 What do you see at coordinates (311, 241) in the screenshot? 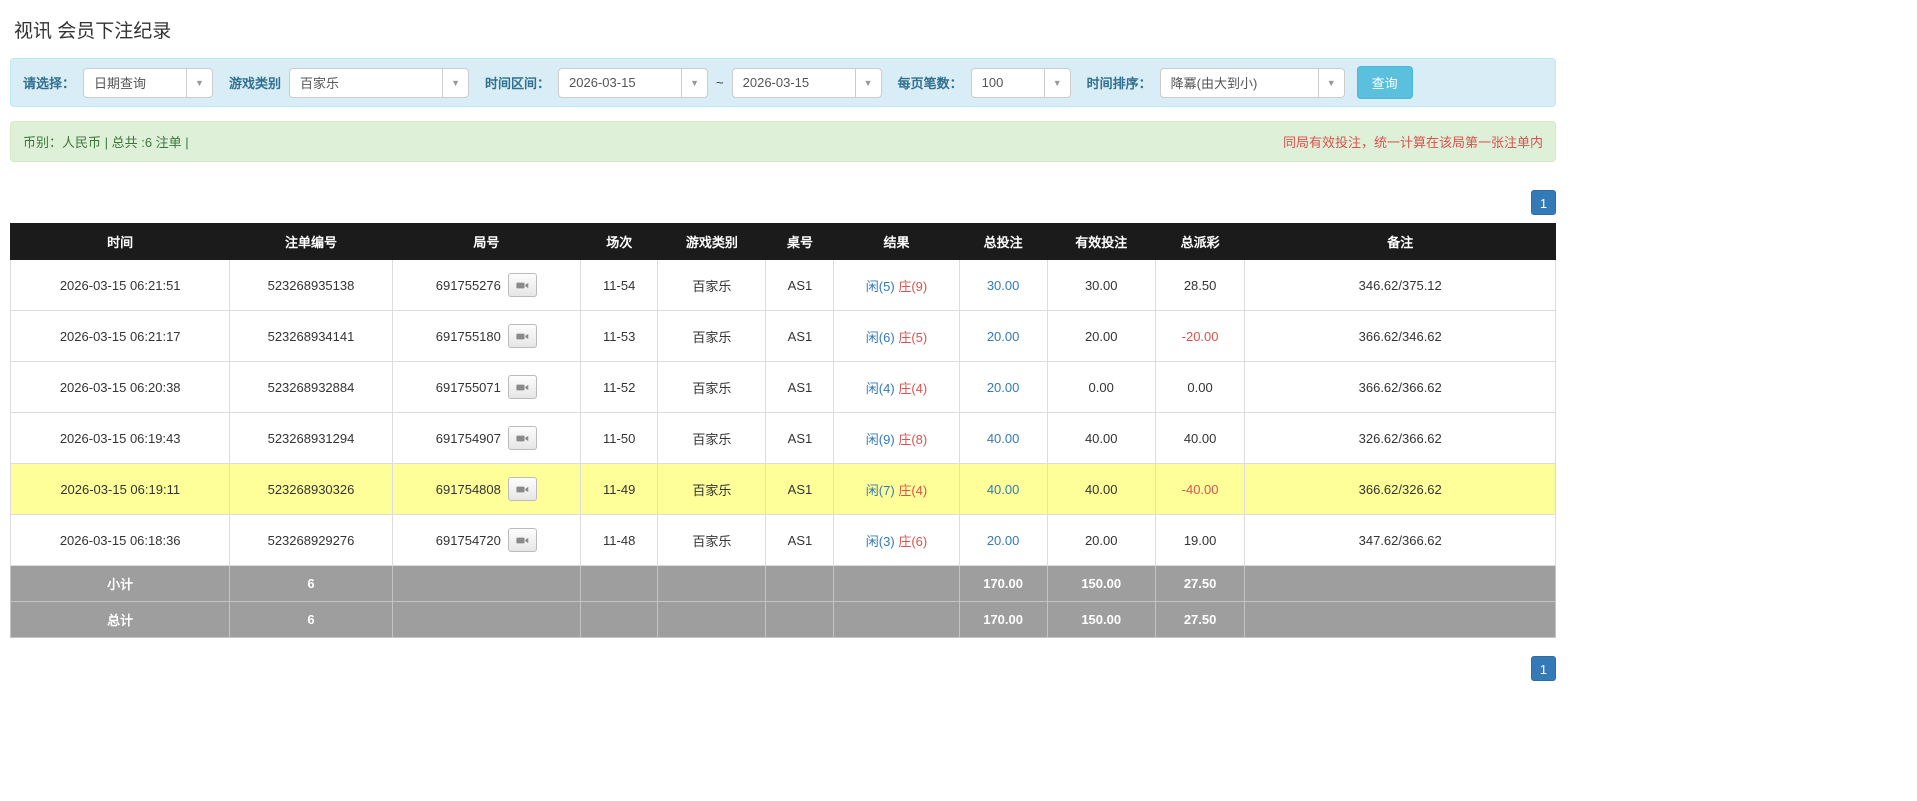
I see `column-header: 注单编号` at bounding box center [311, 241].